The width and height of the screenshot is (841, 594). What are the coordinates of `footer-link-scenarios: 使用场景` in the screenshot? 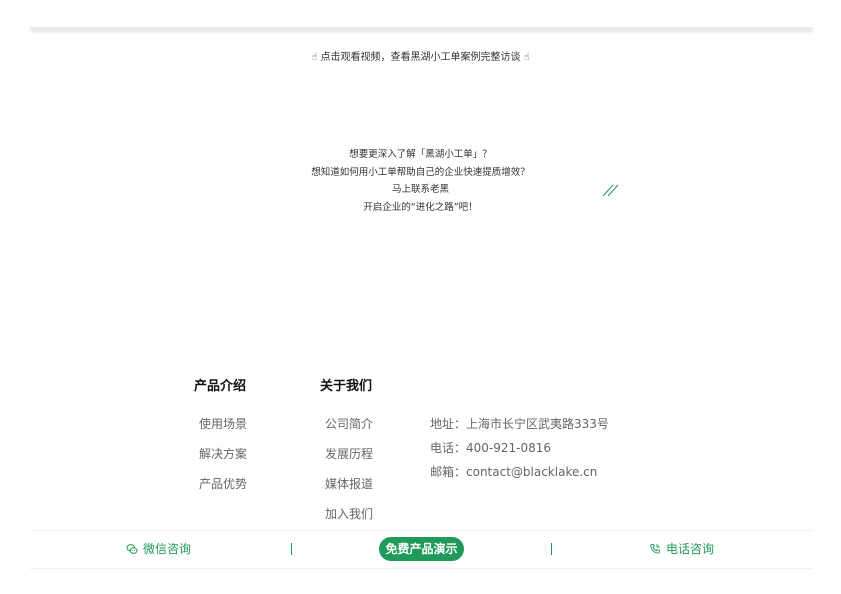 It's located at (220, 432).